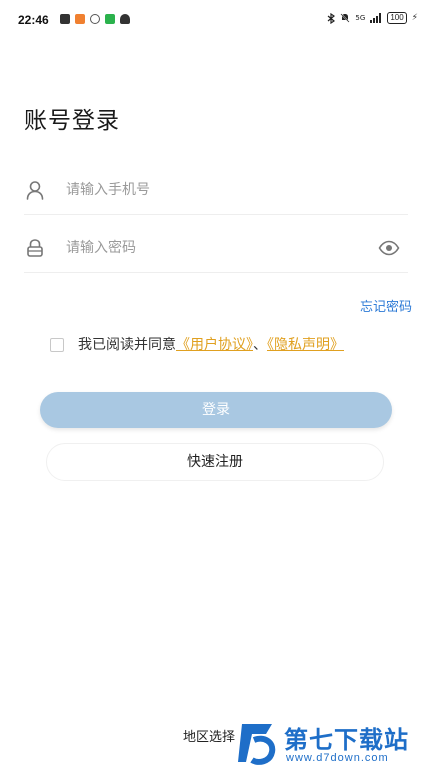 This screenshot has height=768, width=432. What do you see at coordinates (360, 18) in the screenshot?
I see `signal-text: 5G` at bounding box center [360, 18].